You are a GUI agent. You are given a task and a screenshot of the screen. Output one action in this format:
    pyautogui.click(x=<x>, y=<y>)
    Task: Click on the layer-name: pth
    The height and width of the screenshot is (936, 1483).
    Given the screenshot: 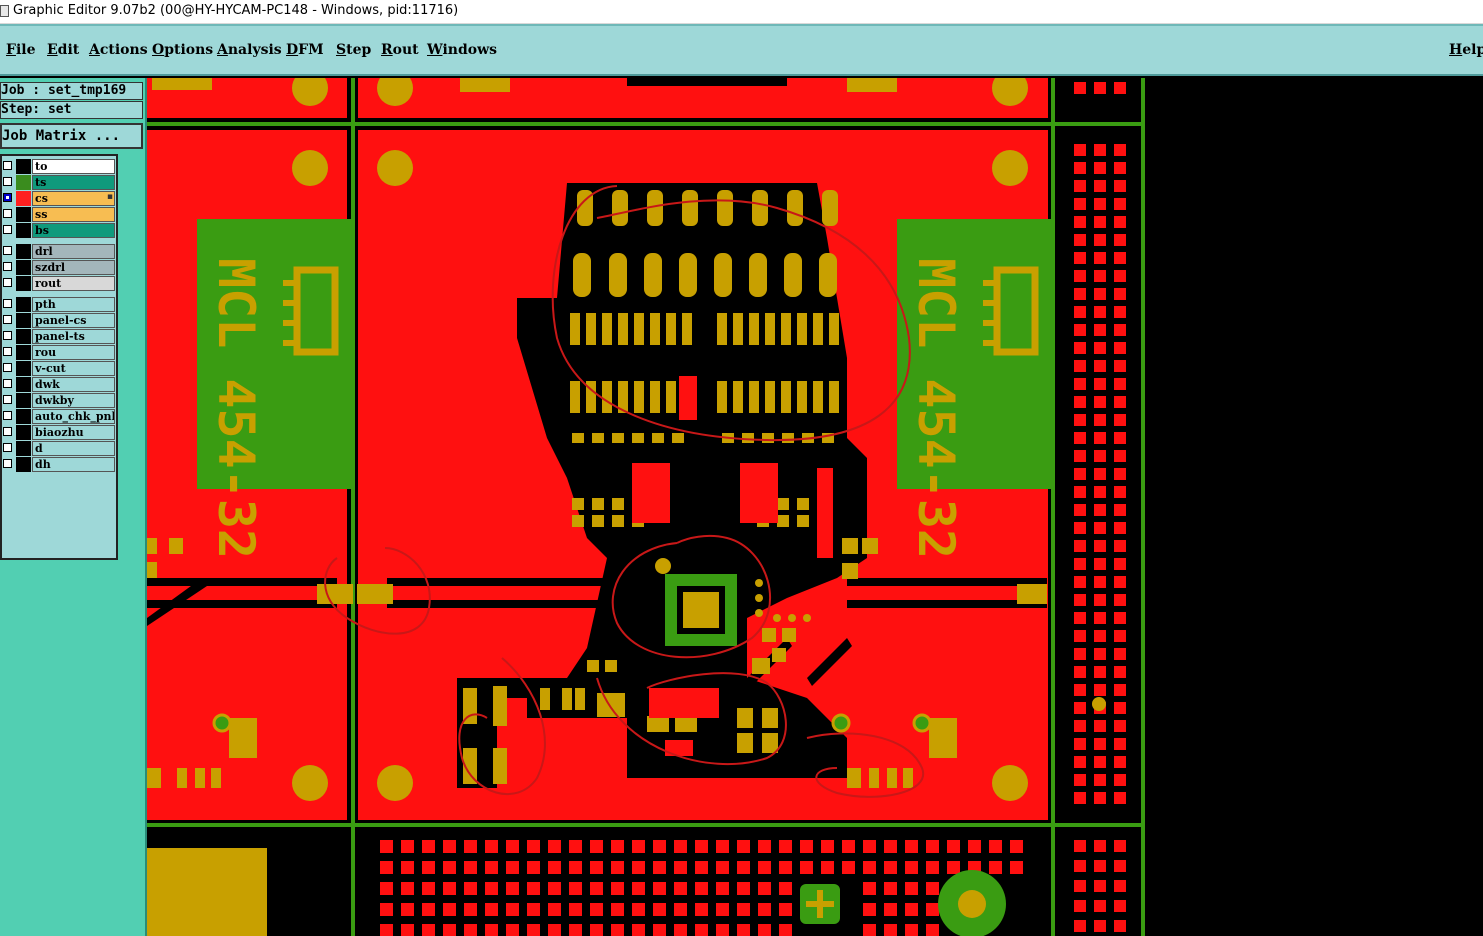 What is the action you would take?
    pyautogui.click(x=73, y=304)
    